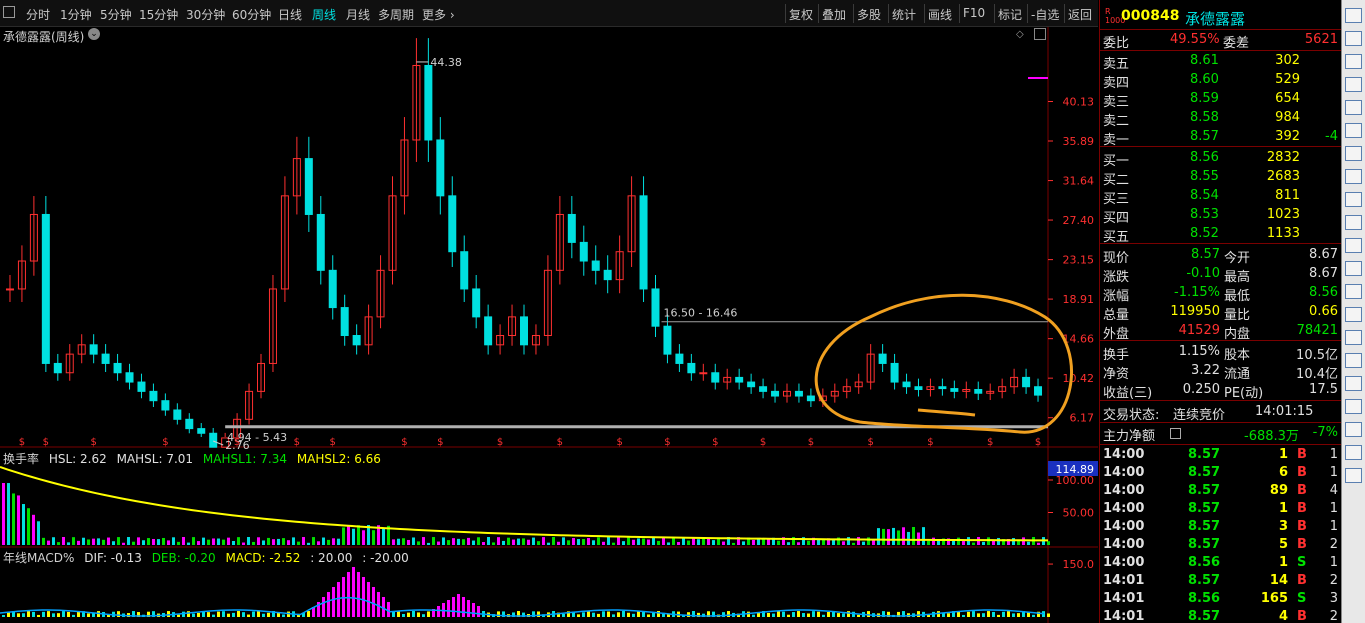  I want to click on tab-period-6: 日线, so click(290, 14).